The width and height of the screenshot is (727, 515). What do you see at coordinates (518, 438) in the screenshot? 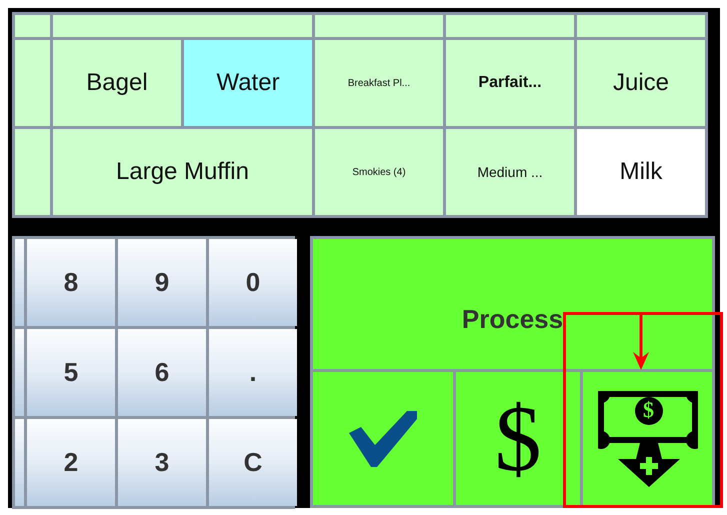
I see `cash-button: $` at bounding box center [518, 438].